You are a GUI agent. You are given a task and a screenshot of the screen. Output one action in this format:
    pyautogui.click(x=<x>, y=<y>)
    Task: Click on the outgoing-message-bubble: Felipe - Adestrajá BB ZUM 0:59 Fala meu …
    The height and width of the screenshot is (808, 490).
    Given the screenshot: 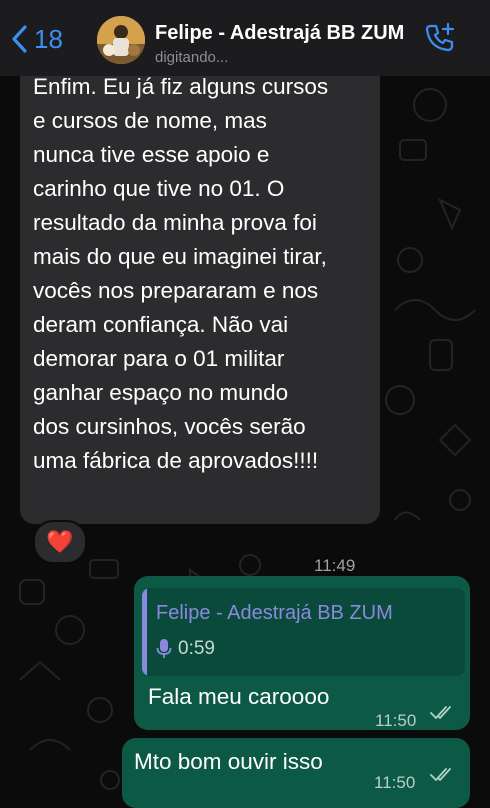 What is the action you would take?
    pyautogui.click(x=302, y=653)
    